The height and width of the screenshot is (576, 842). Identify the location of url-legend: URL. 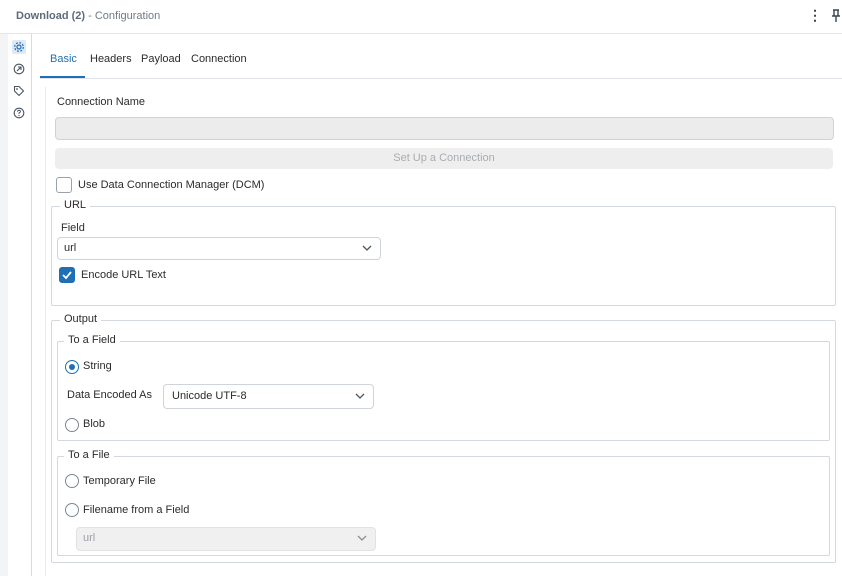
(75, 205).